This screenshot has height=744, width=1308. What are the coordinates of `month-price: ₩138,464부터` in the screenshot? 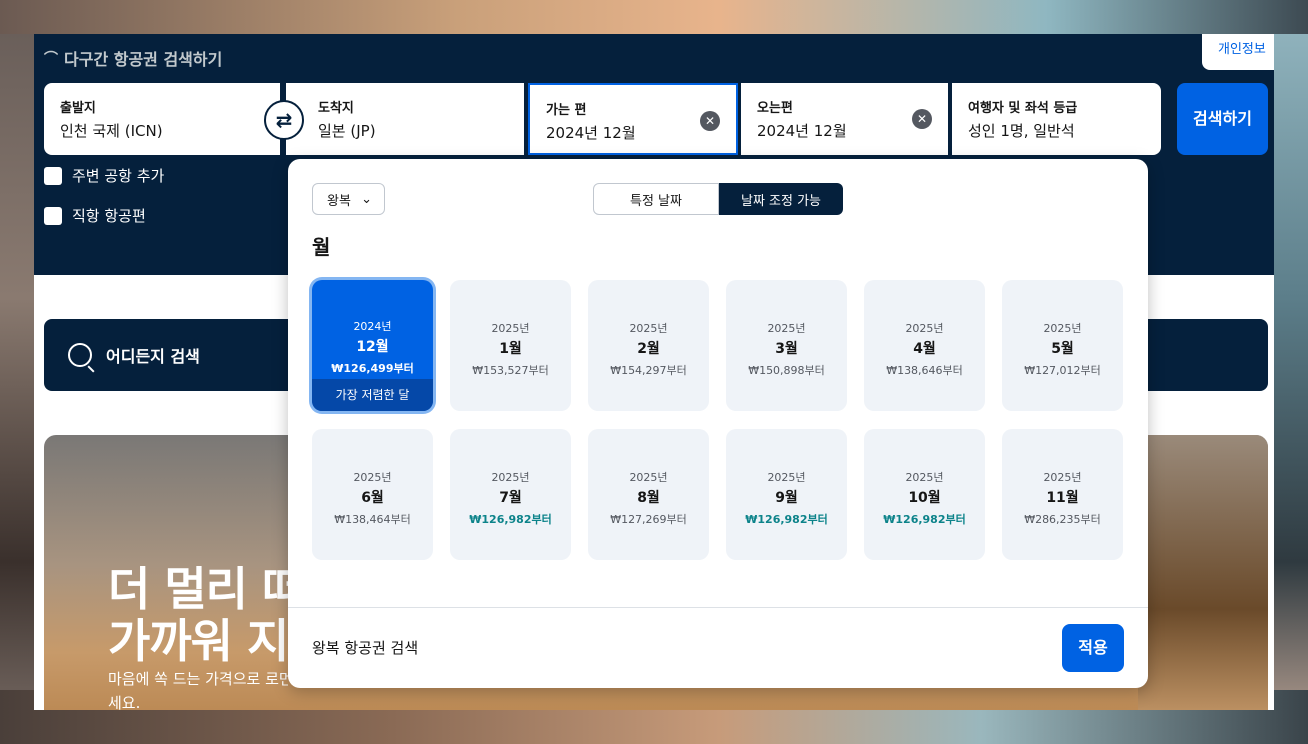 It's located at (372, 519).